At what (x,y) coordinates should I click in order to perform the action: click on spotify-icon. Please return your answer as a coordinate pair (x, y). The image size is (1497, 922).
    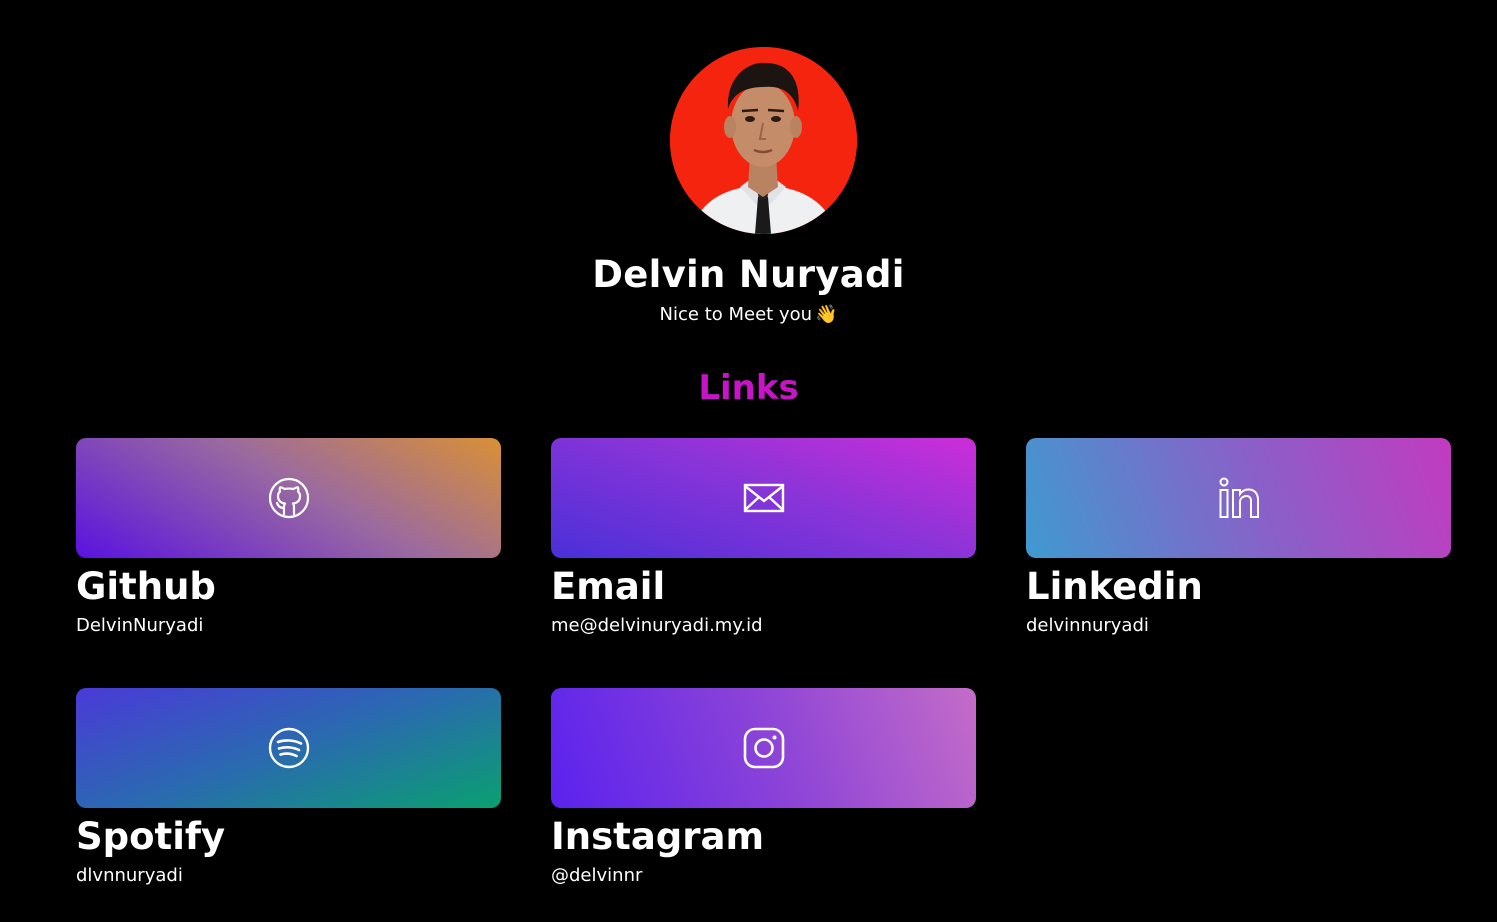
    Looking at the image, I should click on (288, 748).